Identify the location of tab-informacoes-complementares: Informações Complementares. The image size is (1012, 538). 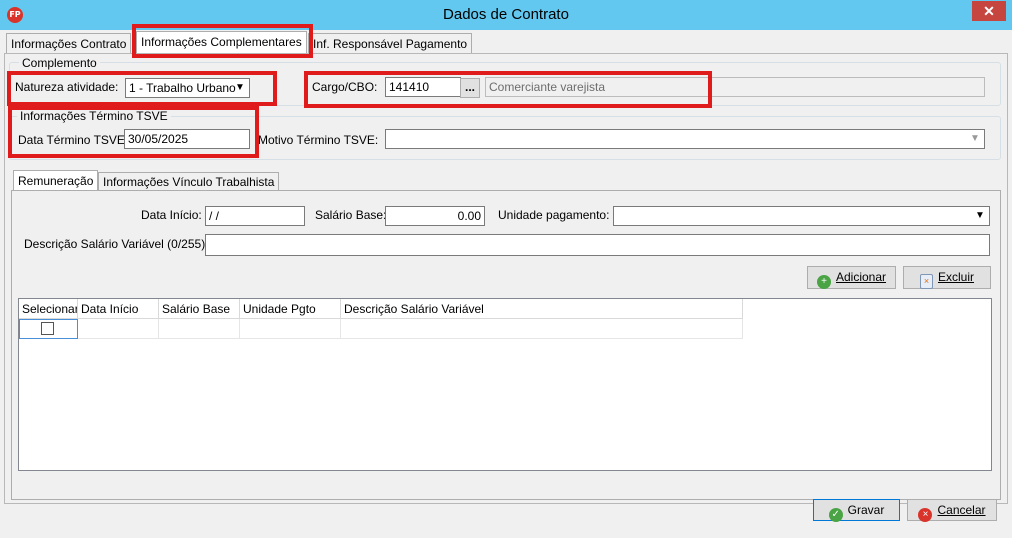
(221, 42).